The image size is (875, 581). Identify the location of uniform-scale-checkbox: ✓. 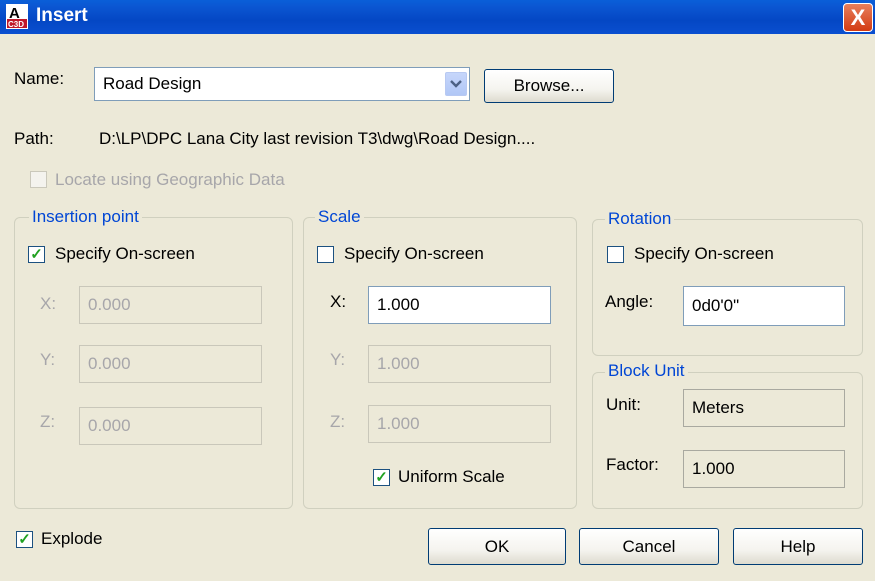
(381, 477).